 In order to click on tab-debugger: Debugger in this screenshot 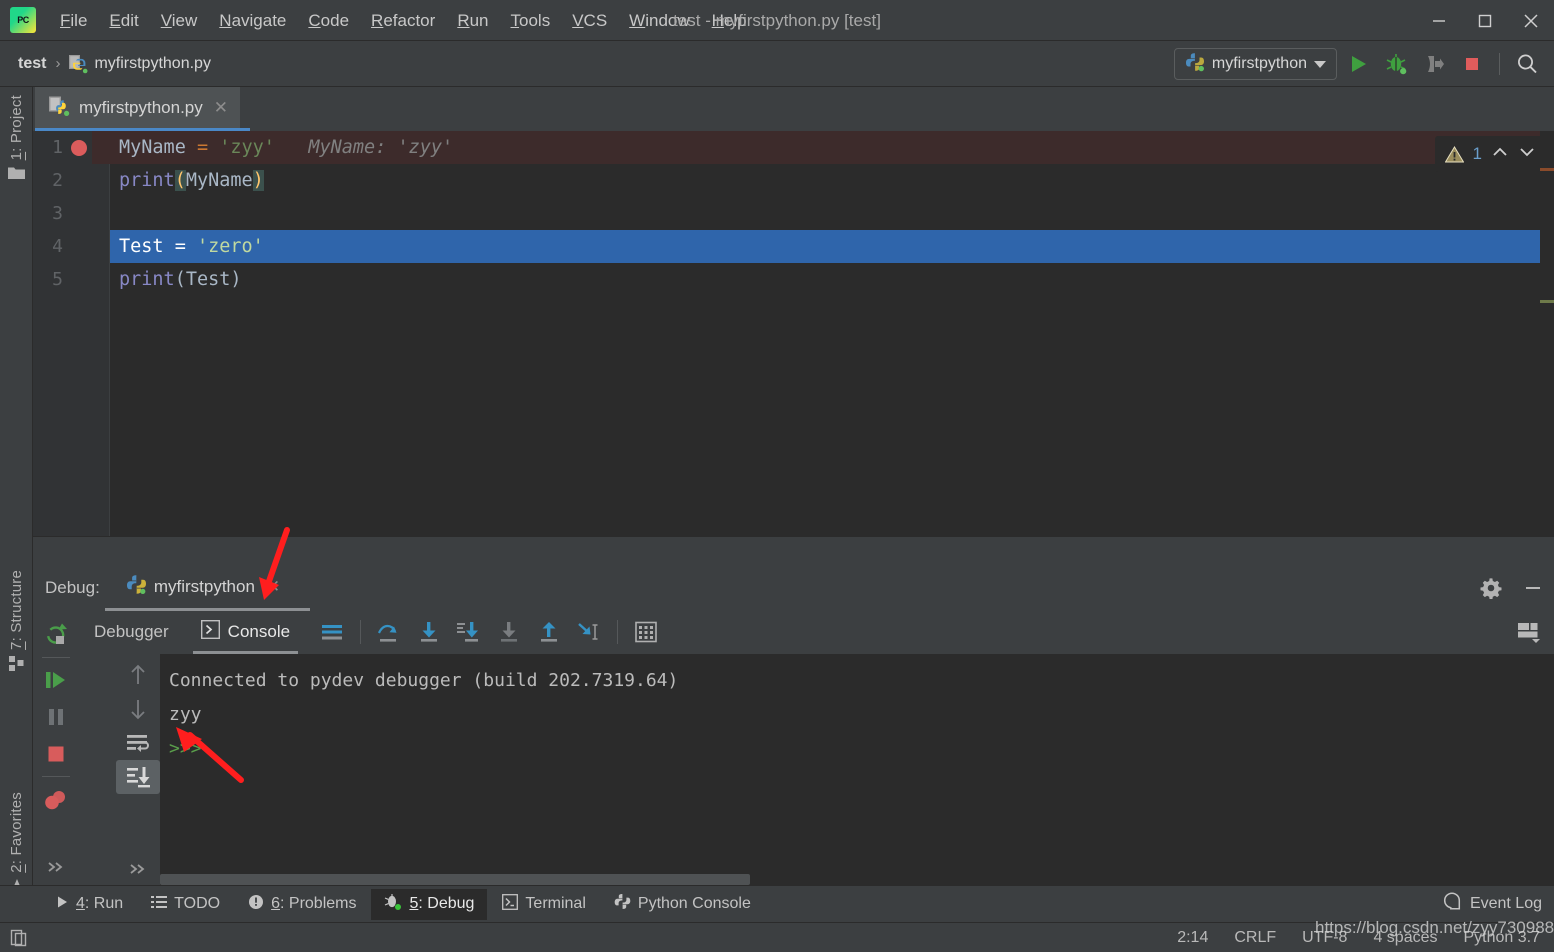, I will do `click(131, 632)`.